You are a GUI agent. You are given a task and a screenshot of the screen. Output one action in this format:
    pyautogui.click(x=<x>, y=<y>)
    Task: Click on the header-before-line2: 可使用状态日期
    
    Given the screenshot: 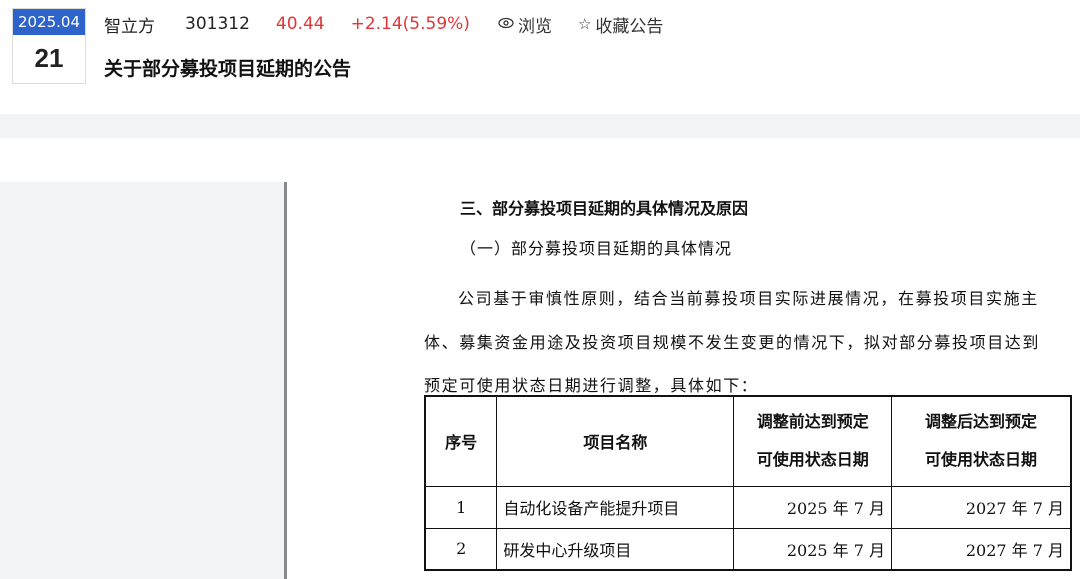 What is the action you would take?
    pyautogui.click(x=812, y=460)
    